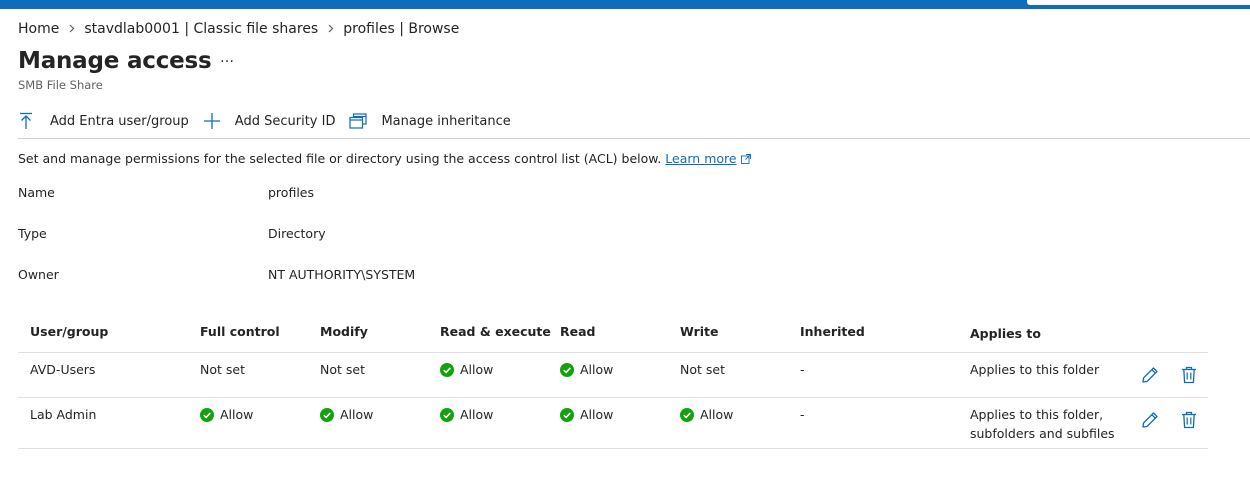  Describe the element at coordinates (361, 121) in the screenshot. I see `window-stack-icon` at that location.